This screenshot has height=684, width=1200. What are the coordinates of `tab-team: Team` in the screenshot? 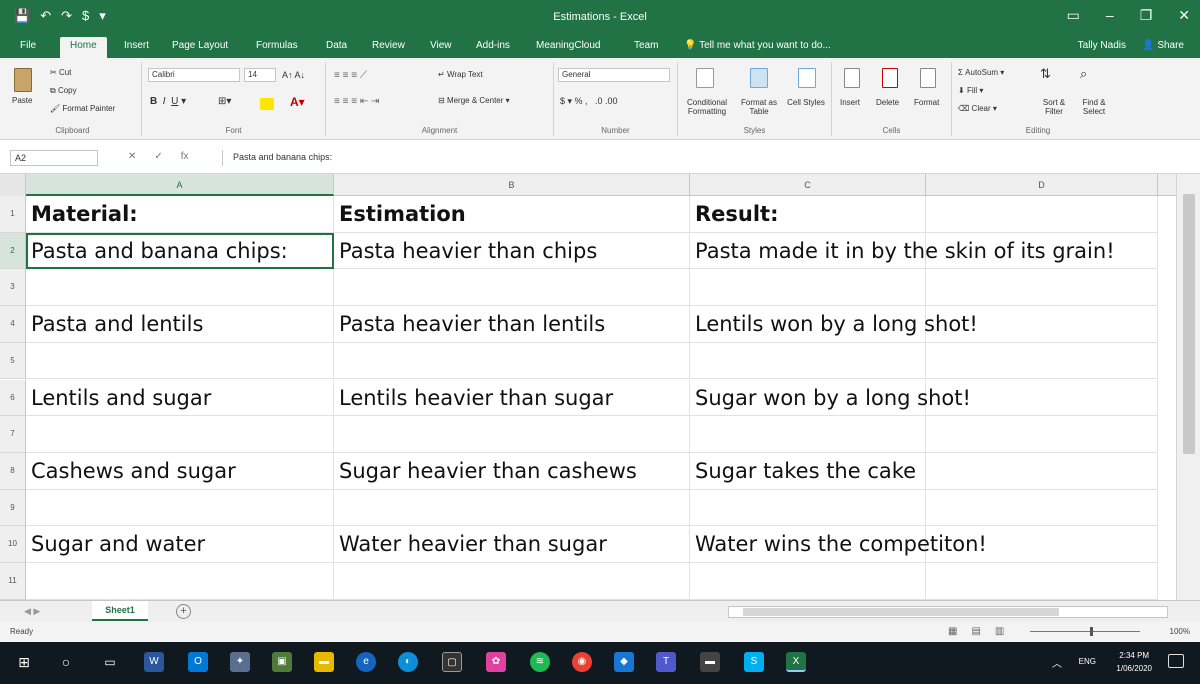 It's located at (646, 45).